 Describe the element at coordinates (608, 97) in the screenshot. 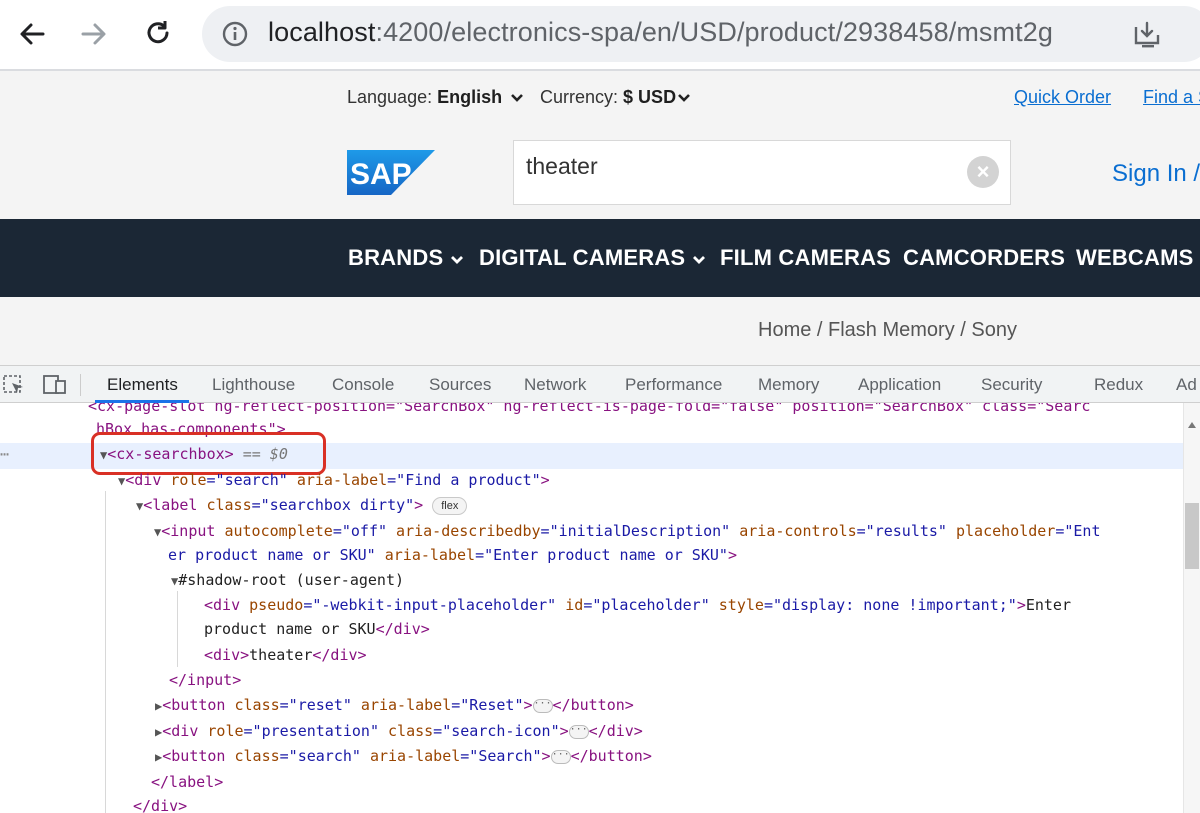

I see `currency-selector: Currency: $ USD` at that location.